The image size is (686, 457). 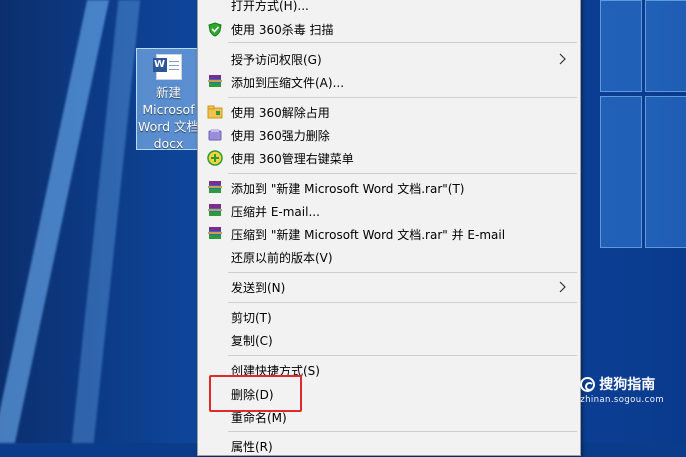 I want to click on menu-item-restore-versions: 还原以前的版本(V), so click(x=389, y=257).